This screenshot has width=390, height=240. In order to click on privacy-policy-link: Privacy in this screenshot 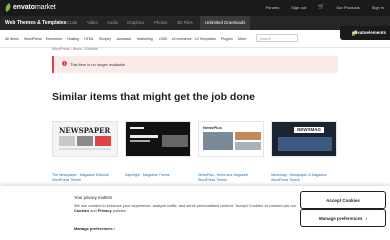, I will do `click(105, 210)`.